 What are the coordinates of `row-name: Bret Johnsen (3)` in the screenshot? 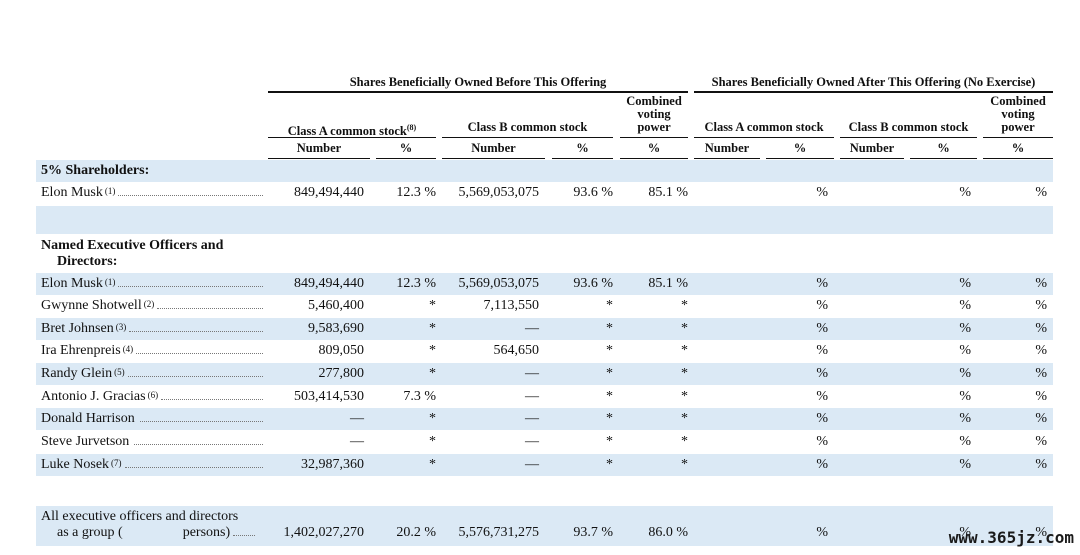 It's located at (152, 329).